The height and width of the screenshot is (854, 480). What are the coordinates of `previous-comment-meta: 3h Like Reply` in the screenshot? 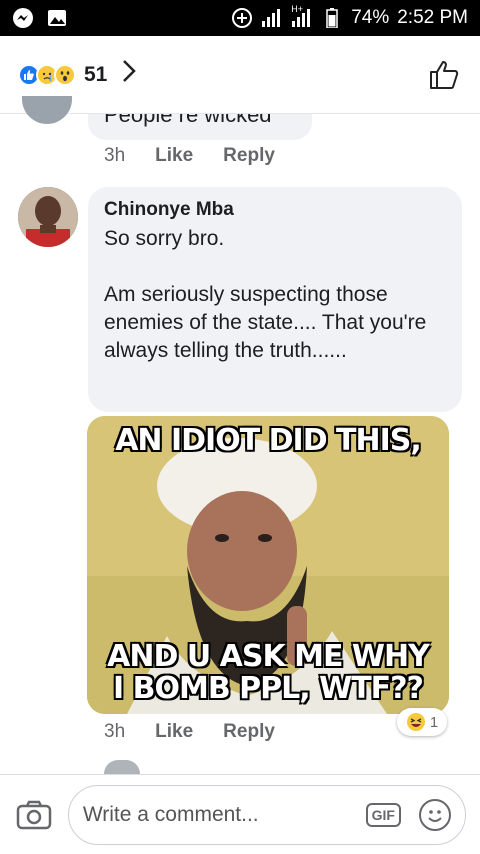 It's located at (189, 156).